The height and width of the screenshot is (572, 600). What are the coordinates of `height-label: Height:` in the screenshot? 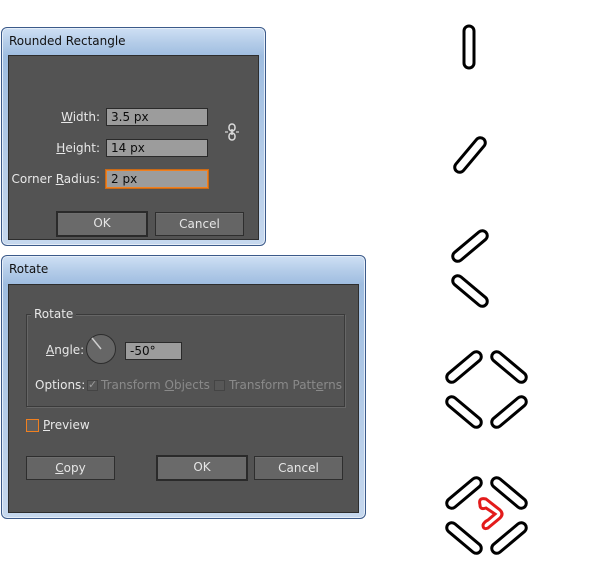 It's located at (78, 148).